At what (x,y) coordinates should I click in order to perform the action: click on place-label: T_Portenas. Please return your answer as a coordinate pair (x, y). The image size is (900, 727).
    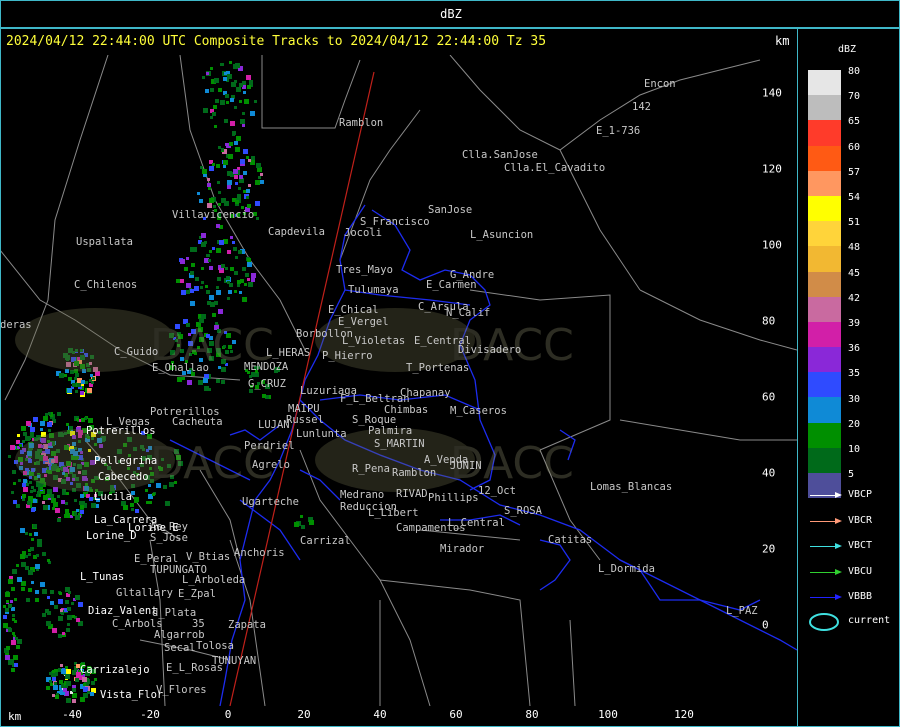
    Looking at the image, I should click on (437, 368).